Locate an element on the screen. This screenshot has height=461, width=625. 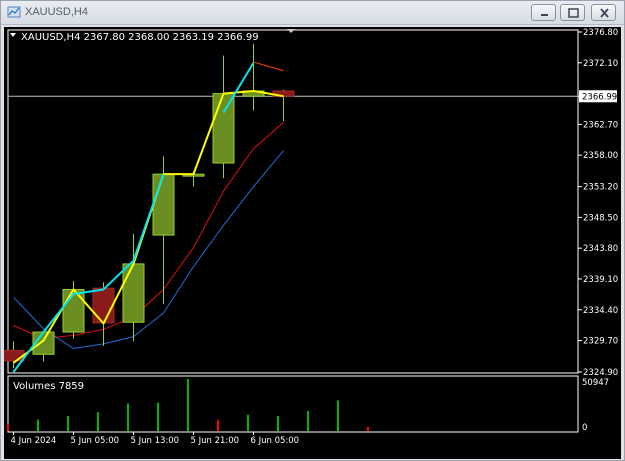
minimize-button is located at coordinates (543, 12).